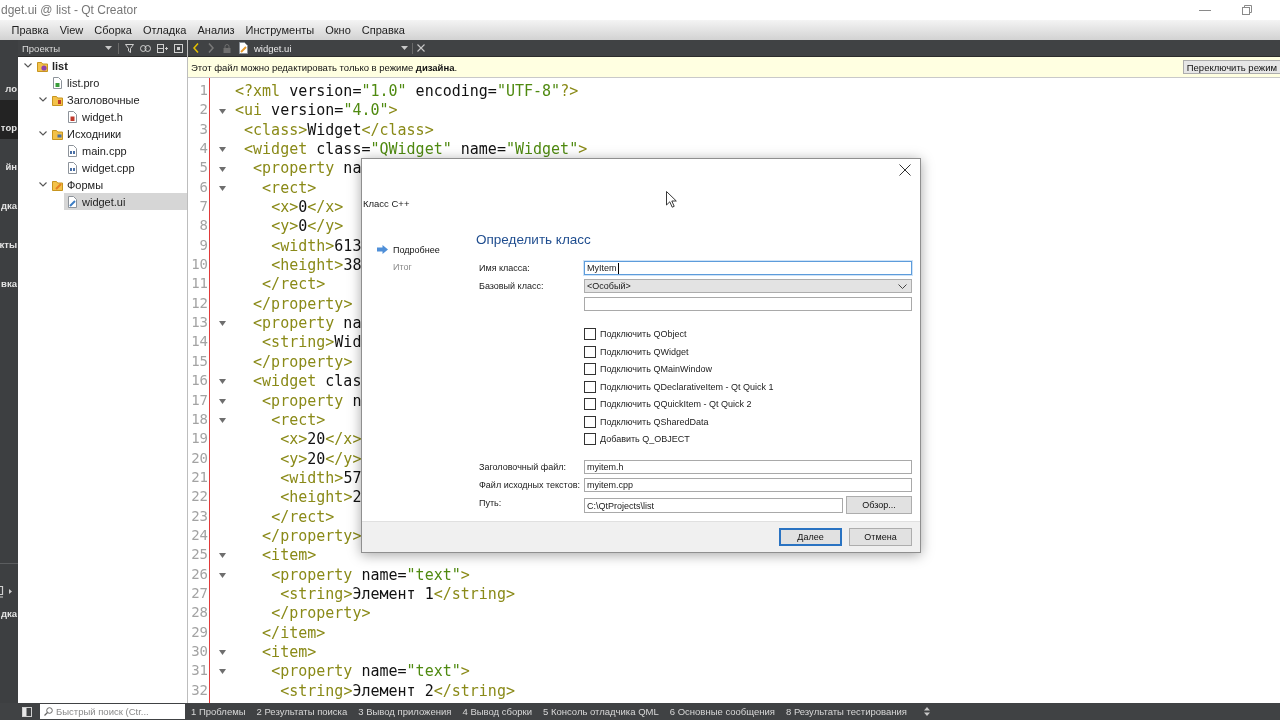 The width and height of the screenshot is (1280, 720). What do you see at coordinates (216, 30) in the screenshot?
I see `menu-item: Анализ` at bounding box center [216, 30].